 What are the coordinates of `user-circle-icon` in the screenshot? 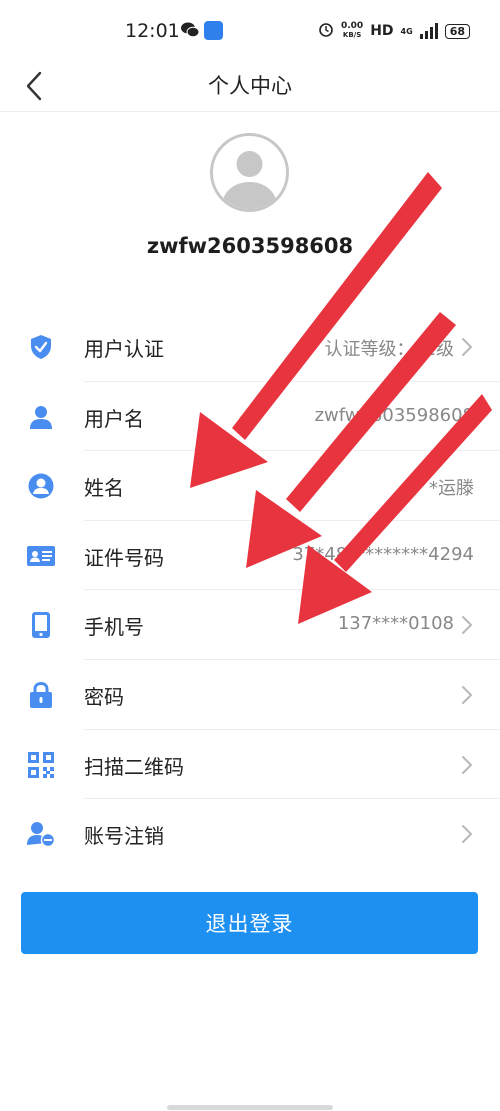 It's located at (41, 486).